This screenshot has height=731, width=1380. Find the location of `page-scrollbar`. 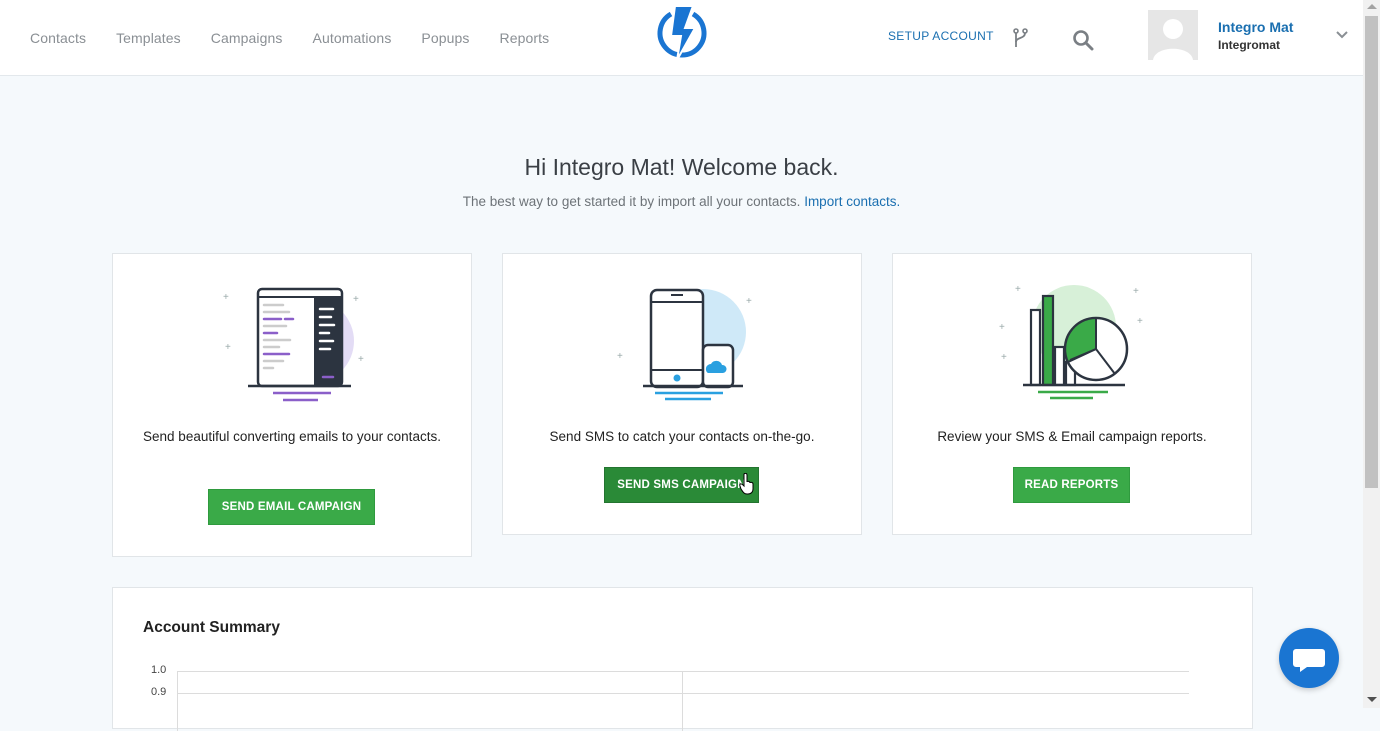

page-scrollbar is located at coordinates (1371, 354).